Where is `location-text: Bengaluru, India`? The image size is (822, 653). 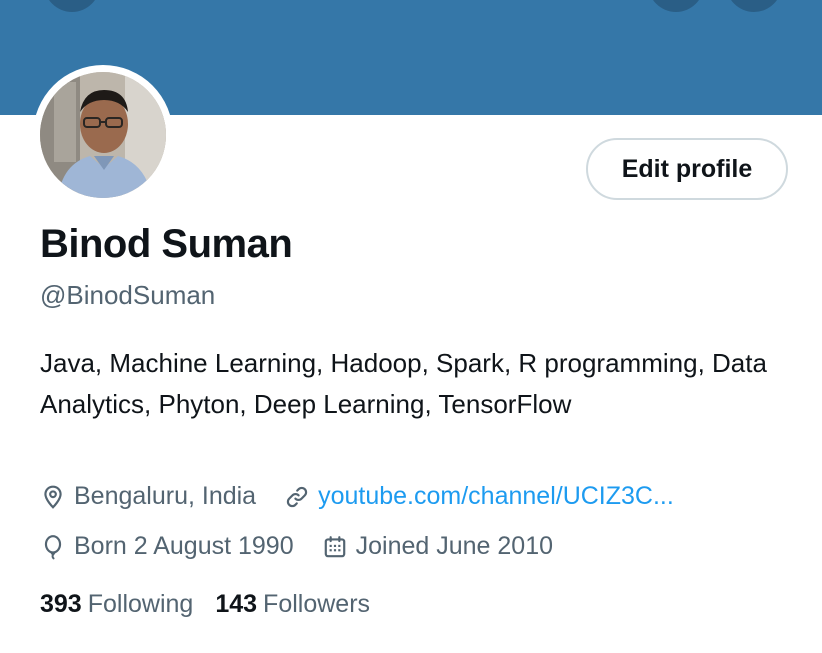
location-text: Bengaluru, India is located at coordinates (165, 496).